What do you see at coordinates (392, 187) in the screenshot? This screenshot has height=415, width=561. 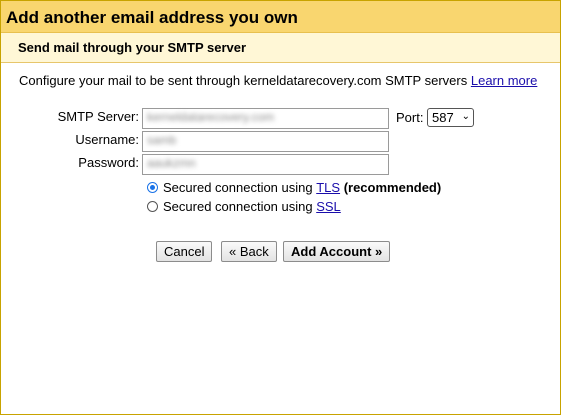 I see `tls-recommended-text: (recommended)` at bounding box center [392, 187].